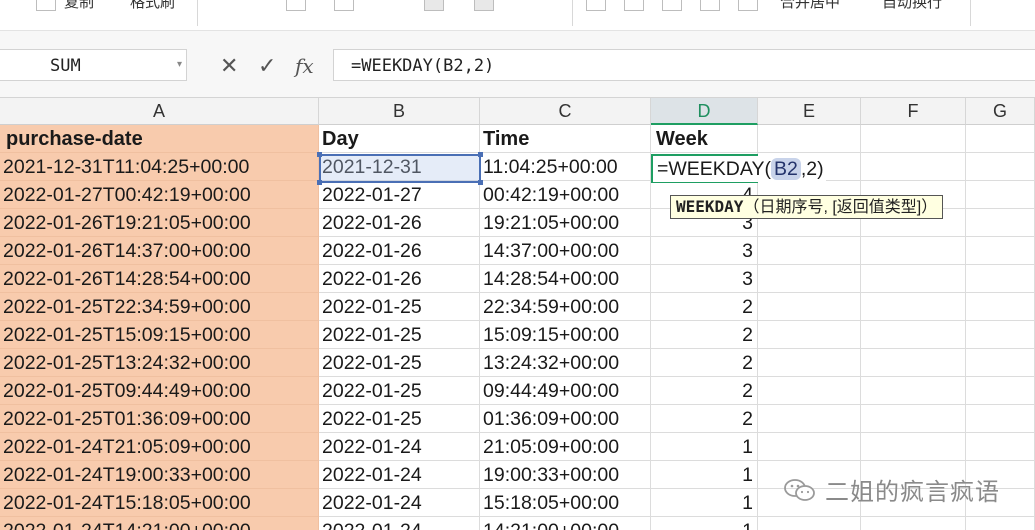 Image resolution: width=1035 pixels, height=530 pixels. I want to click on cell-d15: 1, so click(704, 523).